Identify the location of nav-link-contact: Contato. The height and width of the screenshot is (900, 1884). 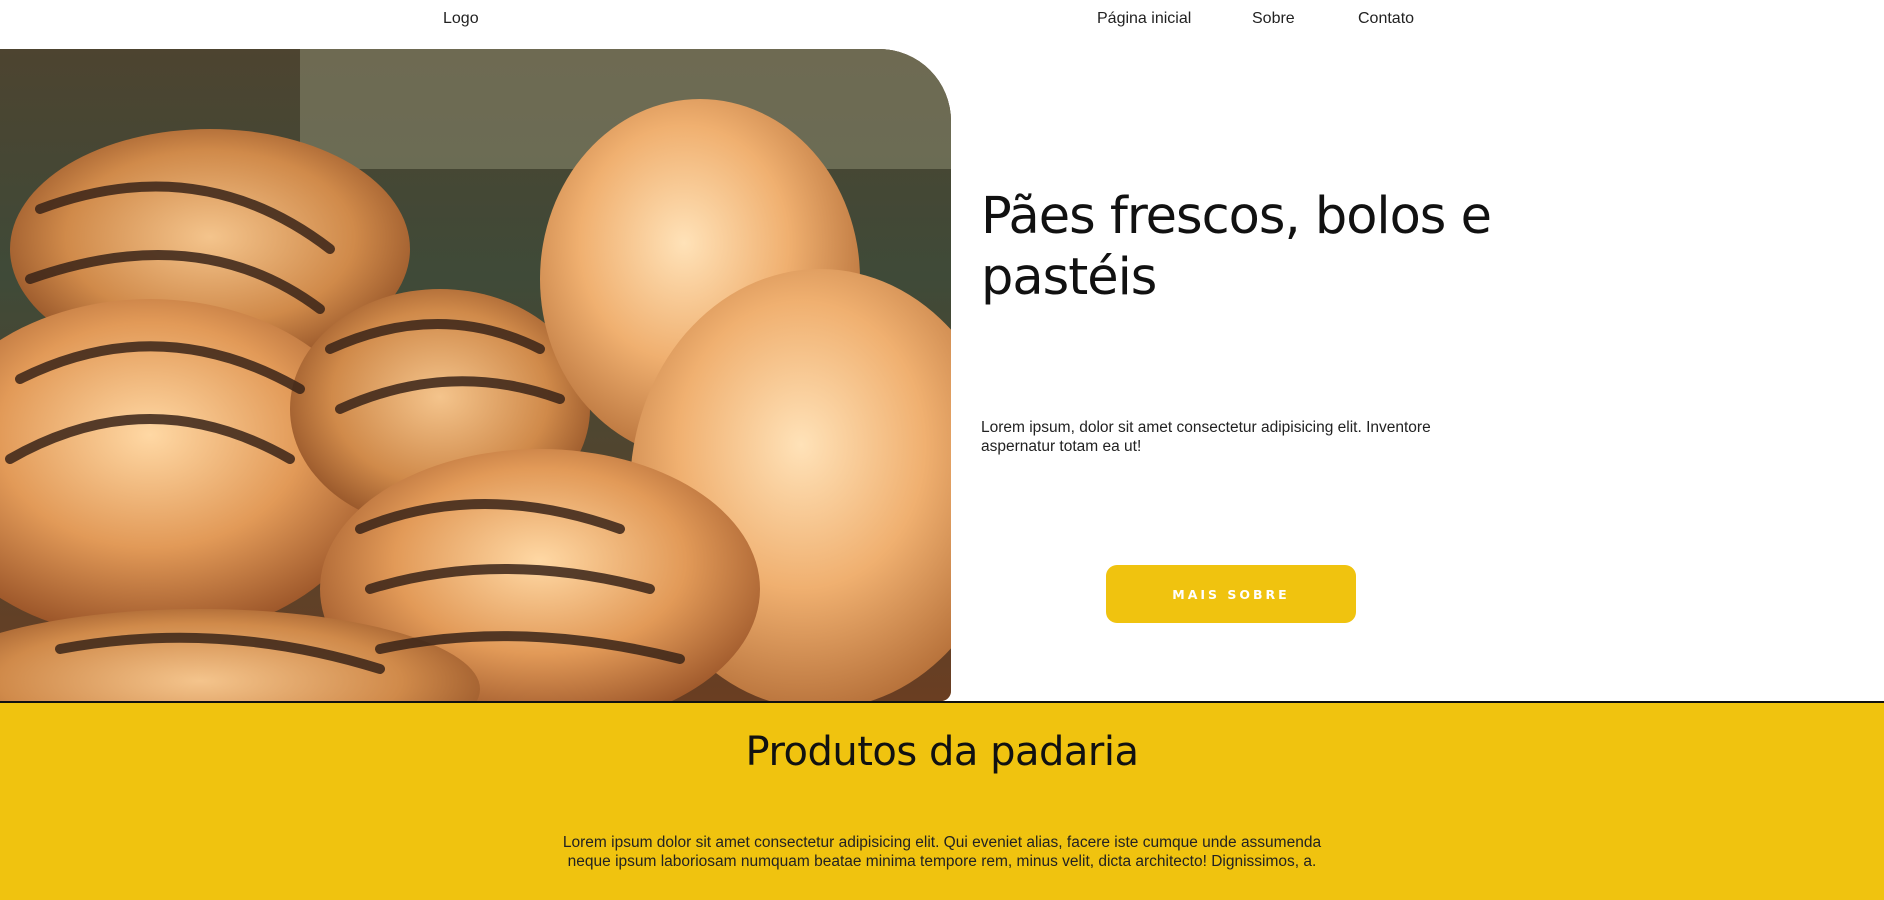
(1386, 19).